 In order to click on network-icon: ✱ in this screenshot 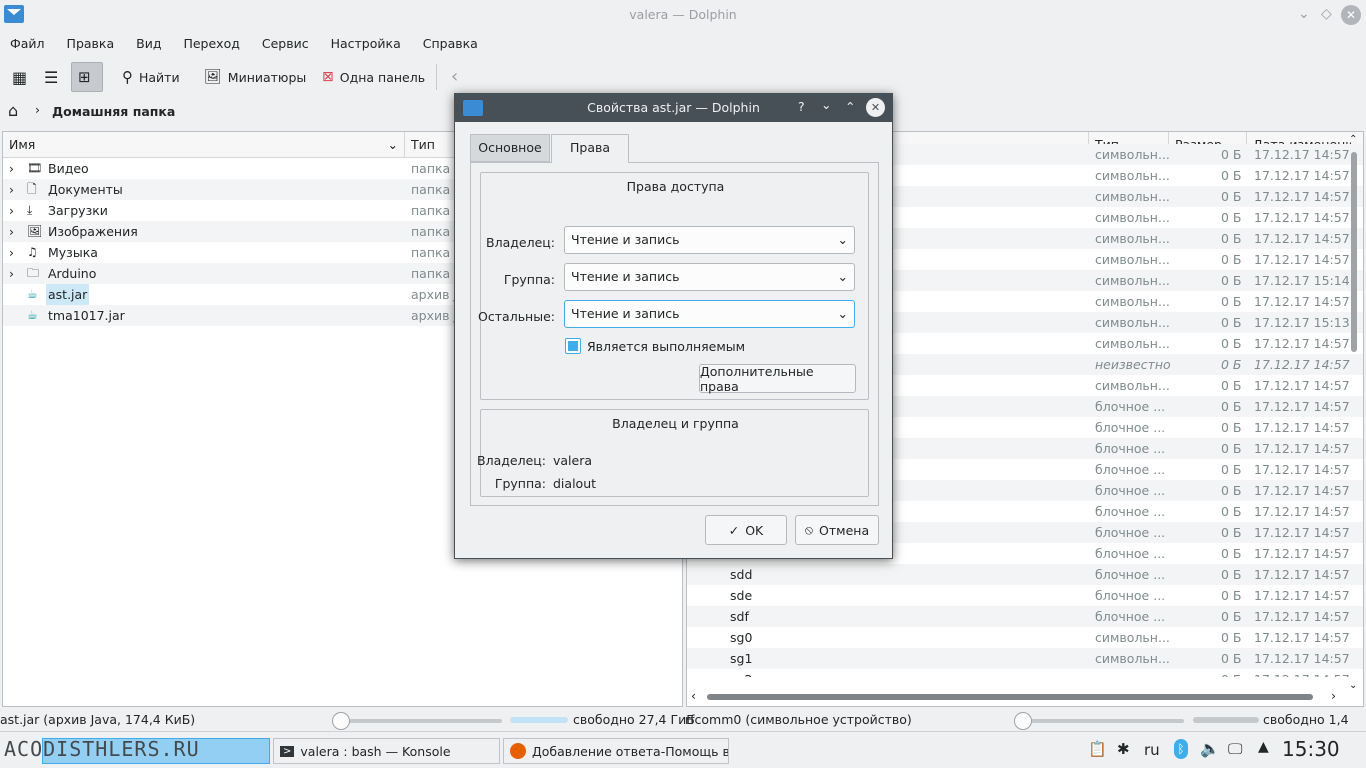, I will do `click(1123, 749)`.